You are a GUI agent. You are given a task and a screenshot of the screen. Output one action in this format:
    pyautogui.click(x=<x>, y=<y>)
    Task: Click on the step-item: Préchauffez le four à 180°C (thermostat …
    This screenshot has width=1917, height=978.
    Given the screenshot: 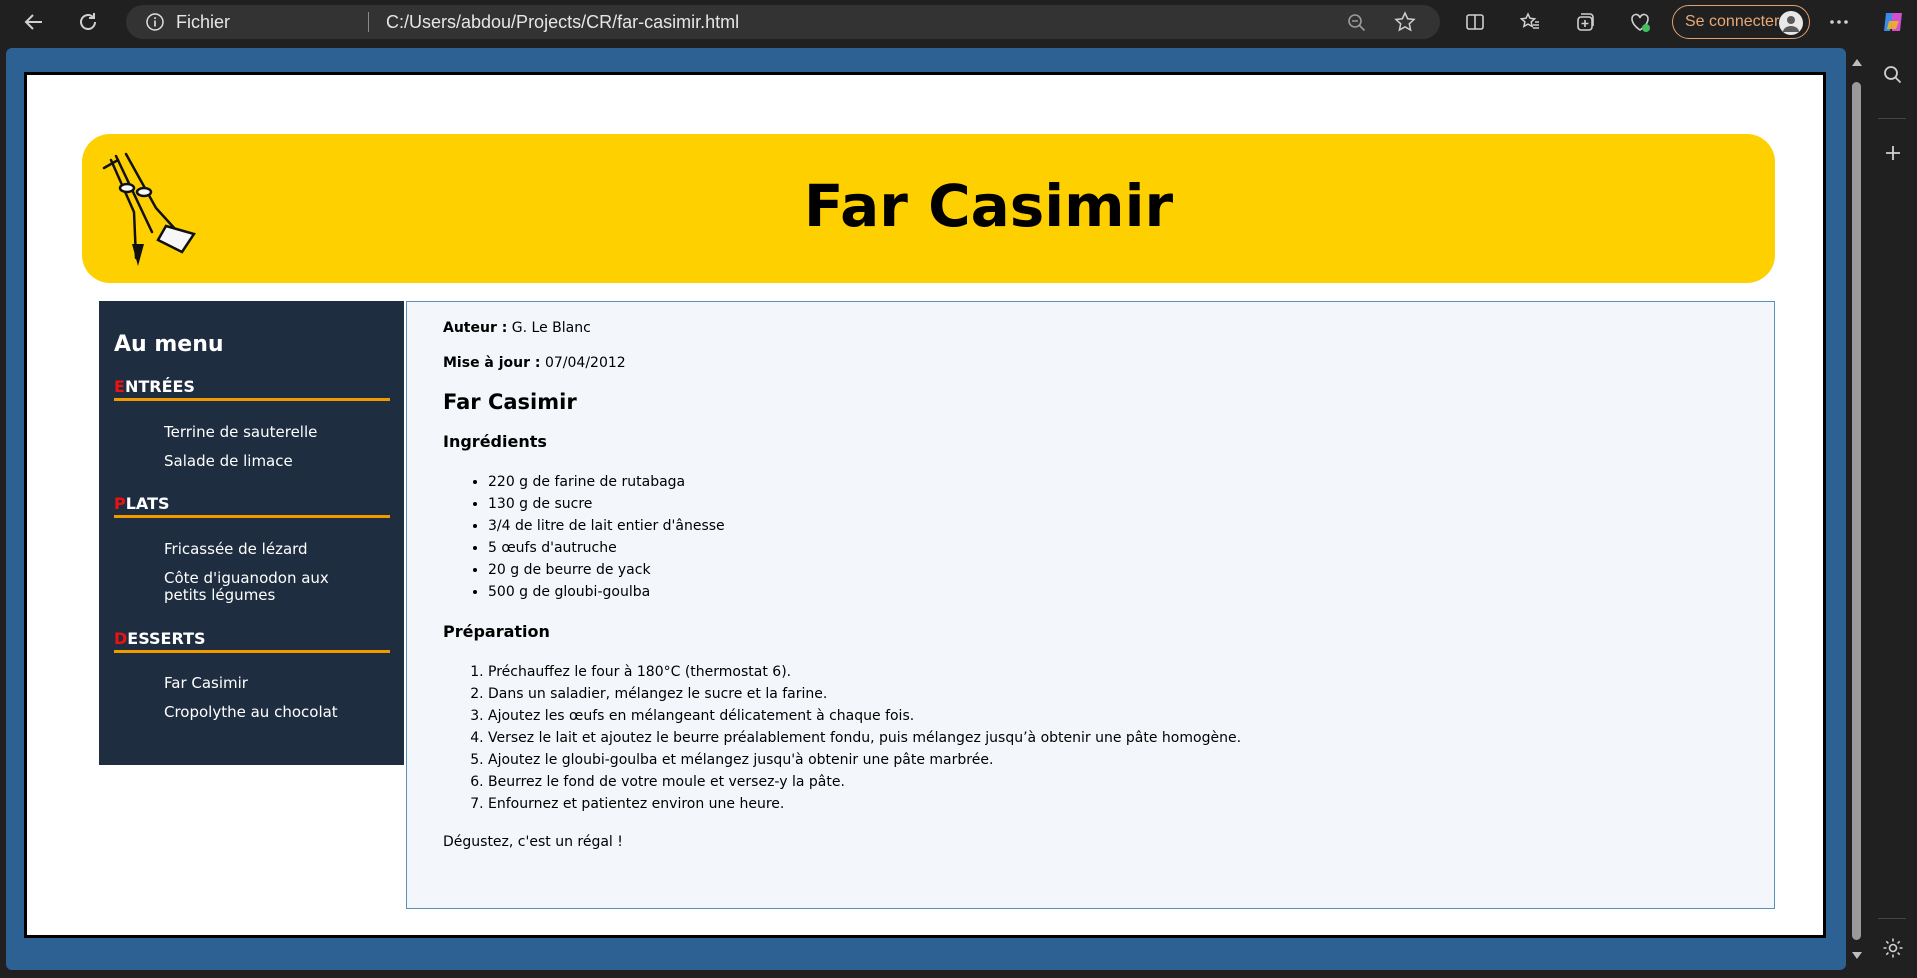 What is the action you would take?
    pyautogui.click(x=864, y=672)
    